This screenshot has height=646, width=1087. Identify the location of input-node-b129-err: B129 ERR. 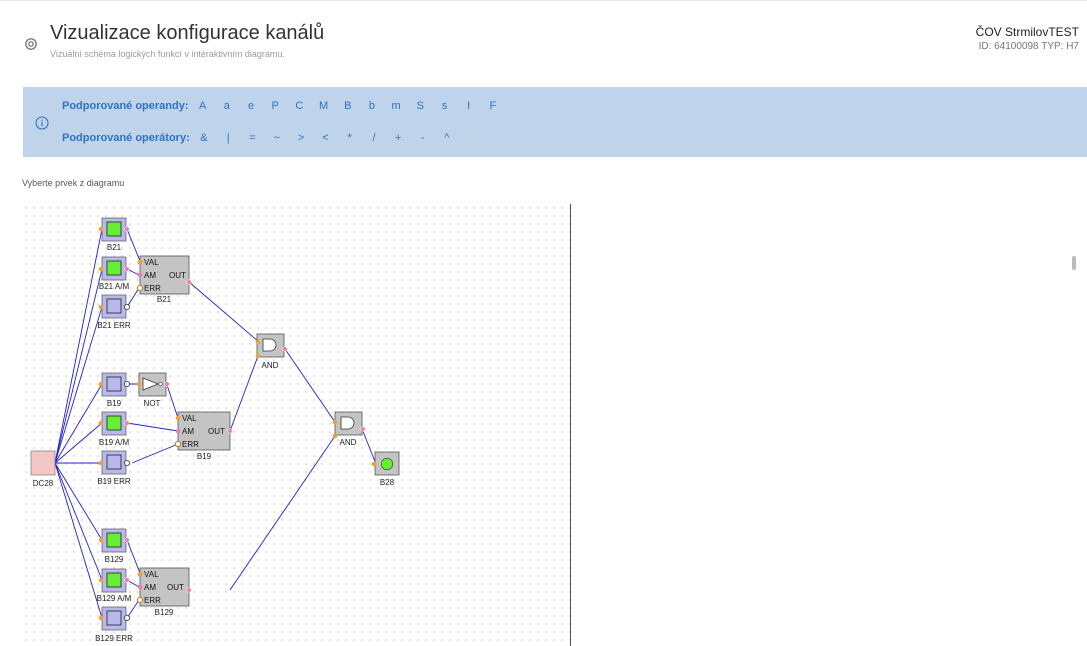
(114, 624).